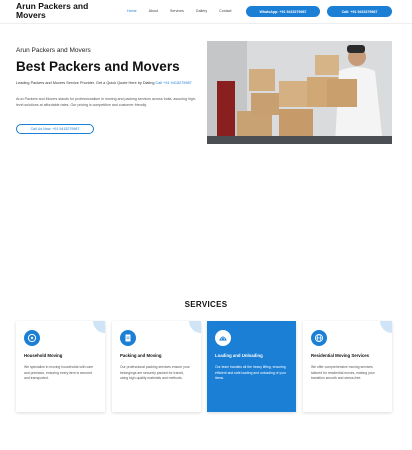  I want to click on nav-services: Services, so click(177, 11).